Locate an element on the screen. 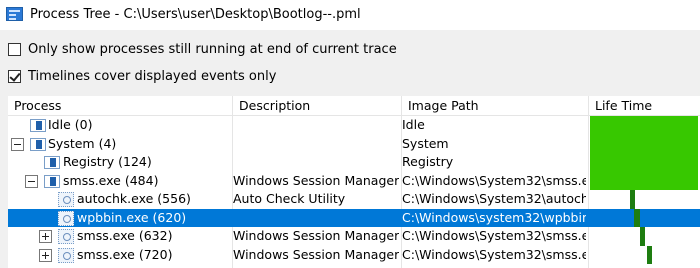 The height and width of the screenshot is (268, 700). process-tree-icon is located at coordinates (14, 14).